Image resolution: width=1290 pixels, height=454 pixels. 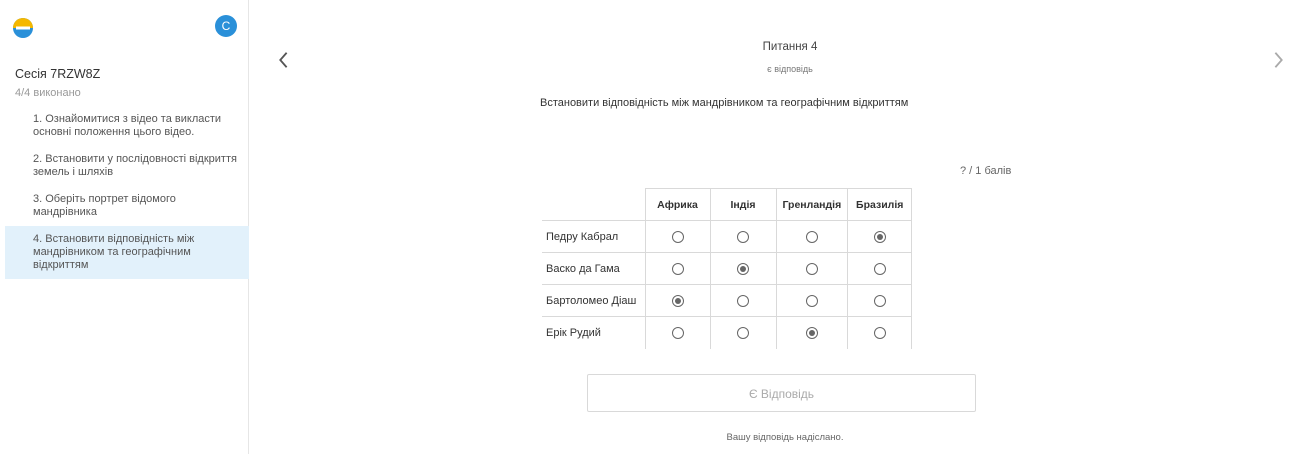 What do you see at coordinates (594, 332) in the screenshot?
I see `row-label: Ерік Рудий` at bounding box center [594, 332].